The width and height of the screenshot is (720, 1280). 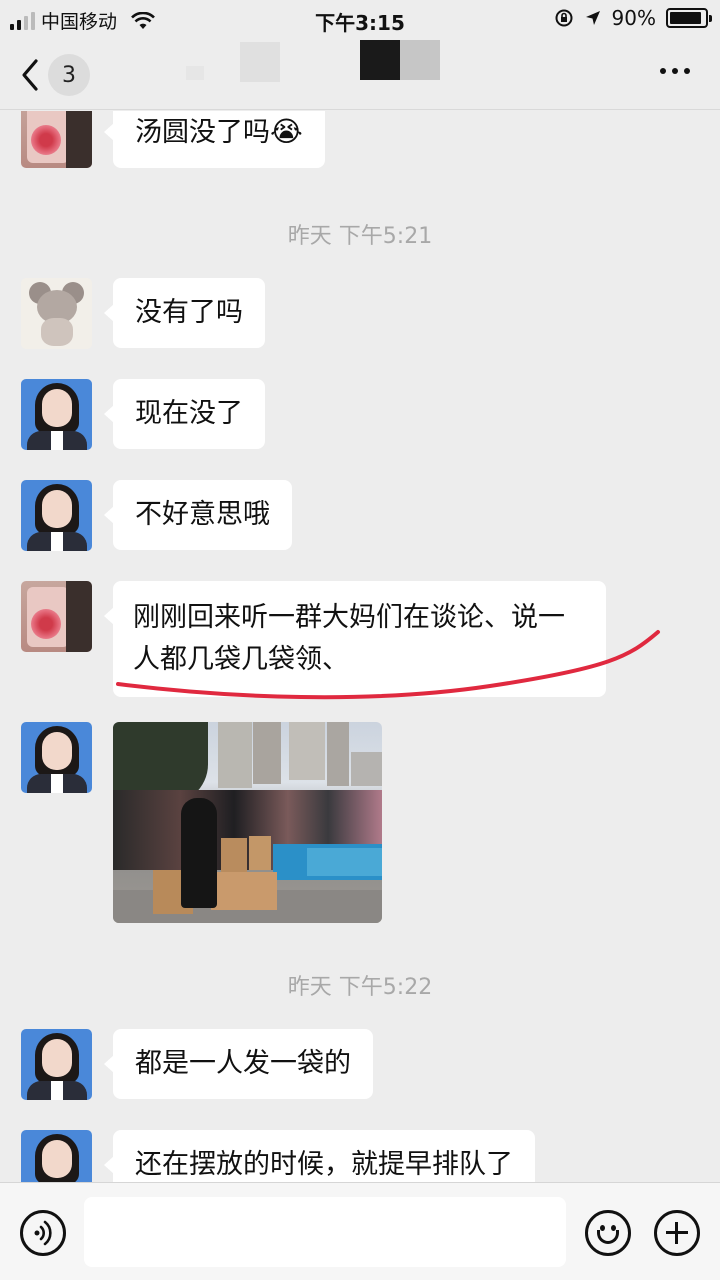 What do you see at coordinates (564, 18) in the screenshot?
I see `orientation-lock-icon` at bounding box center [564, 18].